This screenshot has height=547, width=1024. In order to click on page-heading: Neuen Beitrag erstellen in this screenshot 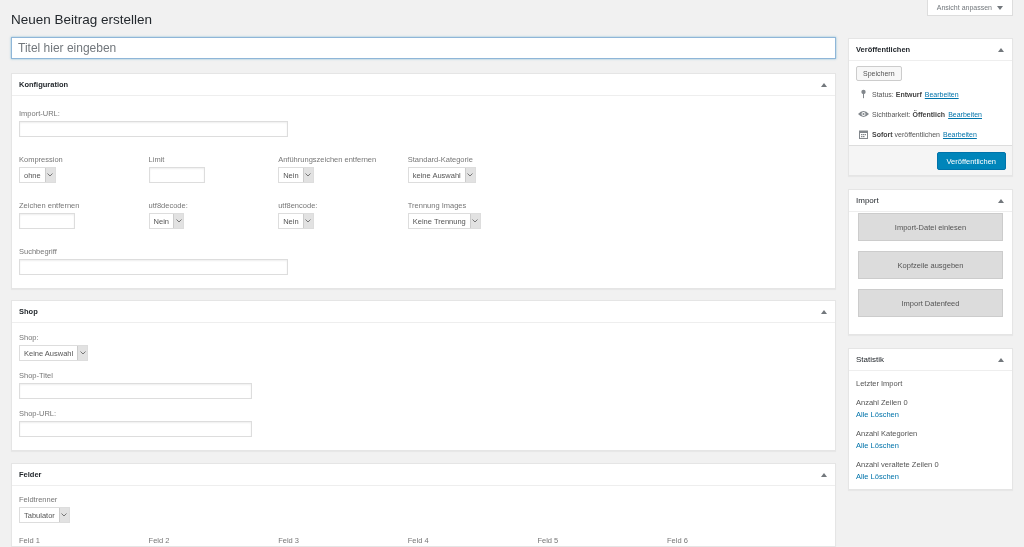, I will do `click(82, 20)`.